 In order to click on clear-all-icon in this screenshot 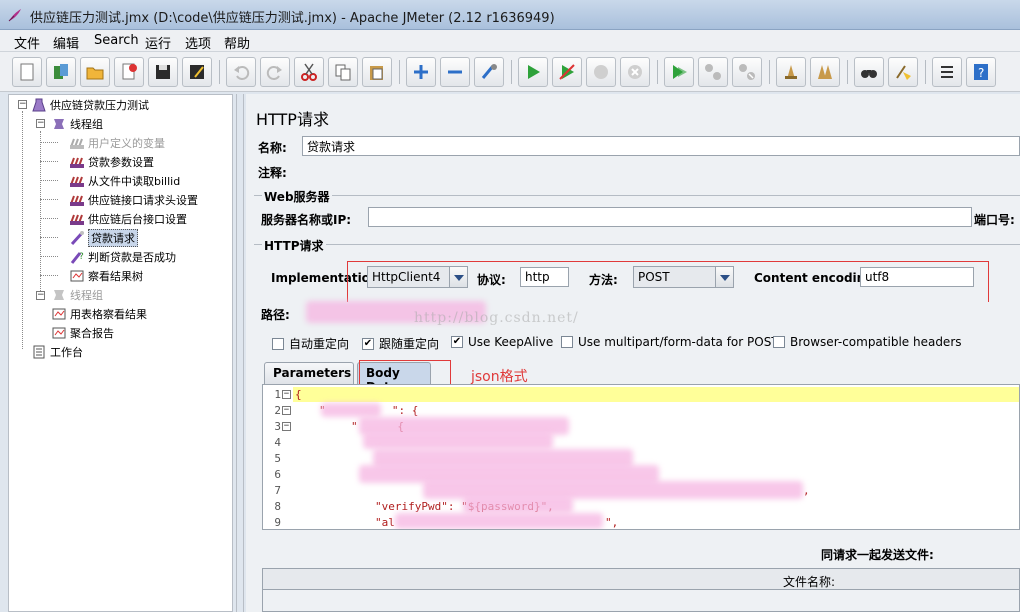, I will do `click(825, 72)`.